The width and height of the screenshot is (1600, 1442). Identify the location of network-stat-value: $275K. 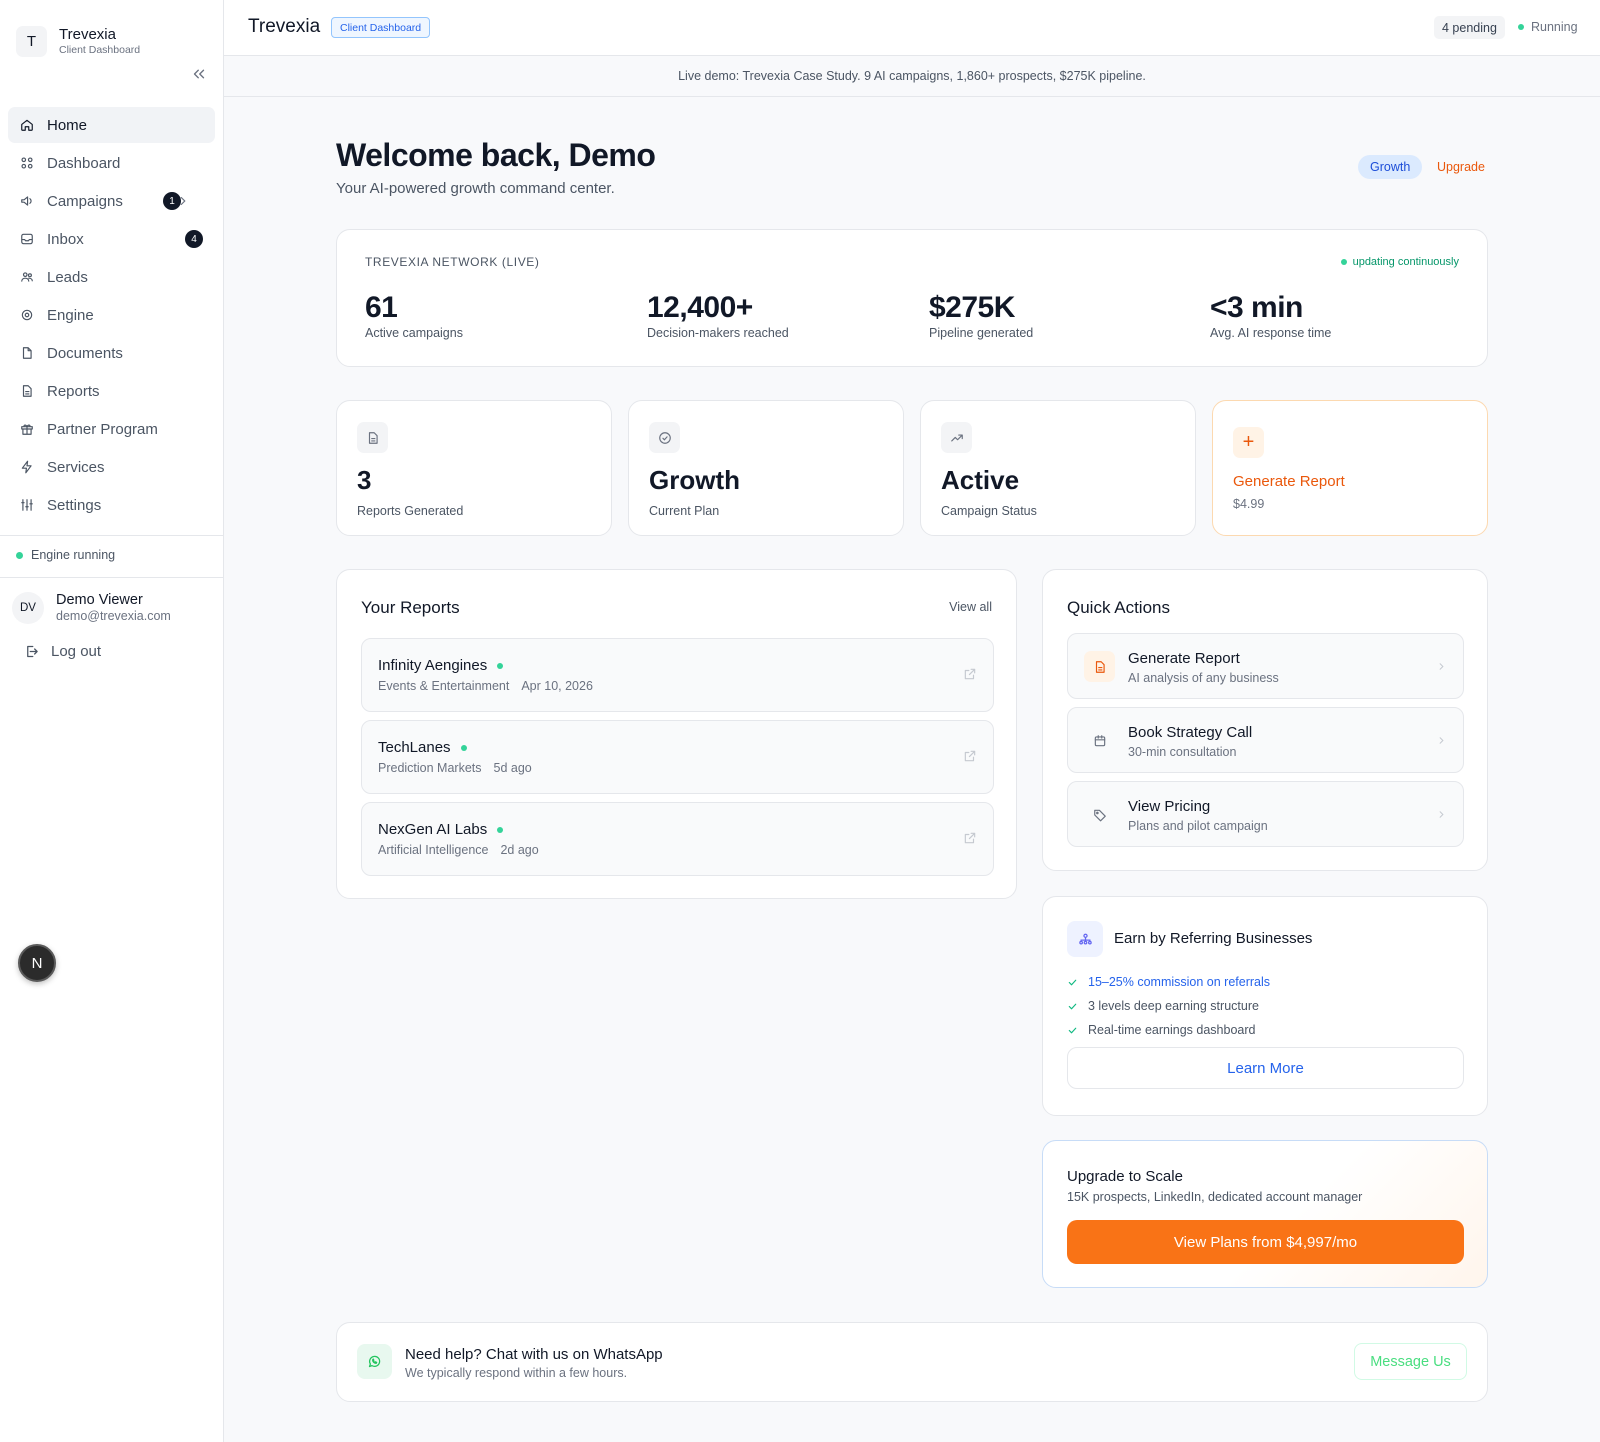
(972, 307).